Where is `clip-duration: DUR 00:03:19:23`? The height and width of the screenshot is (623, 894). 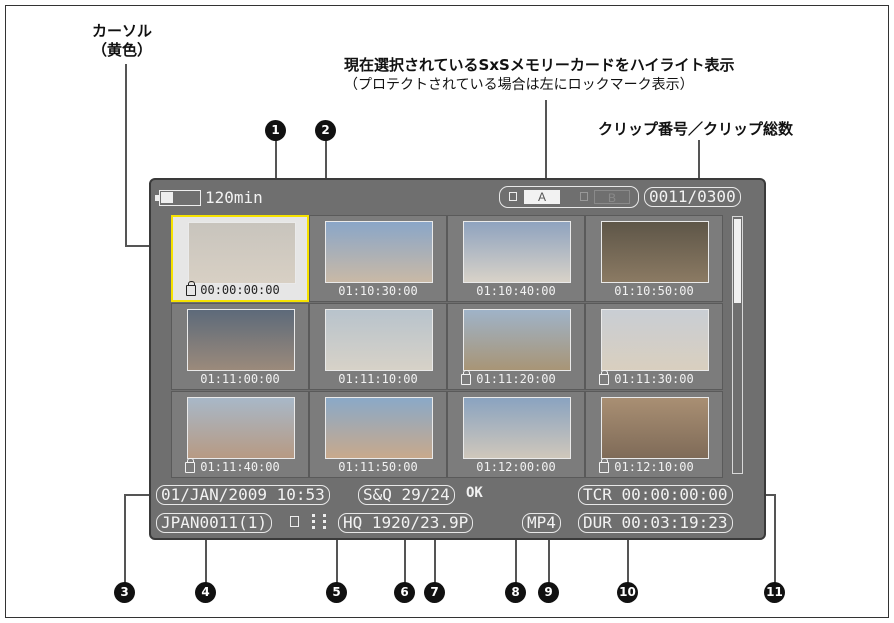
clip-duration: DUR 00:03:19:23 is located at coordinates (655, 523).